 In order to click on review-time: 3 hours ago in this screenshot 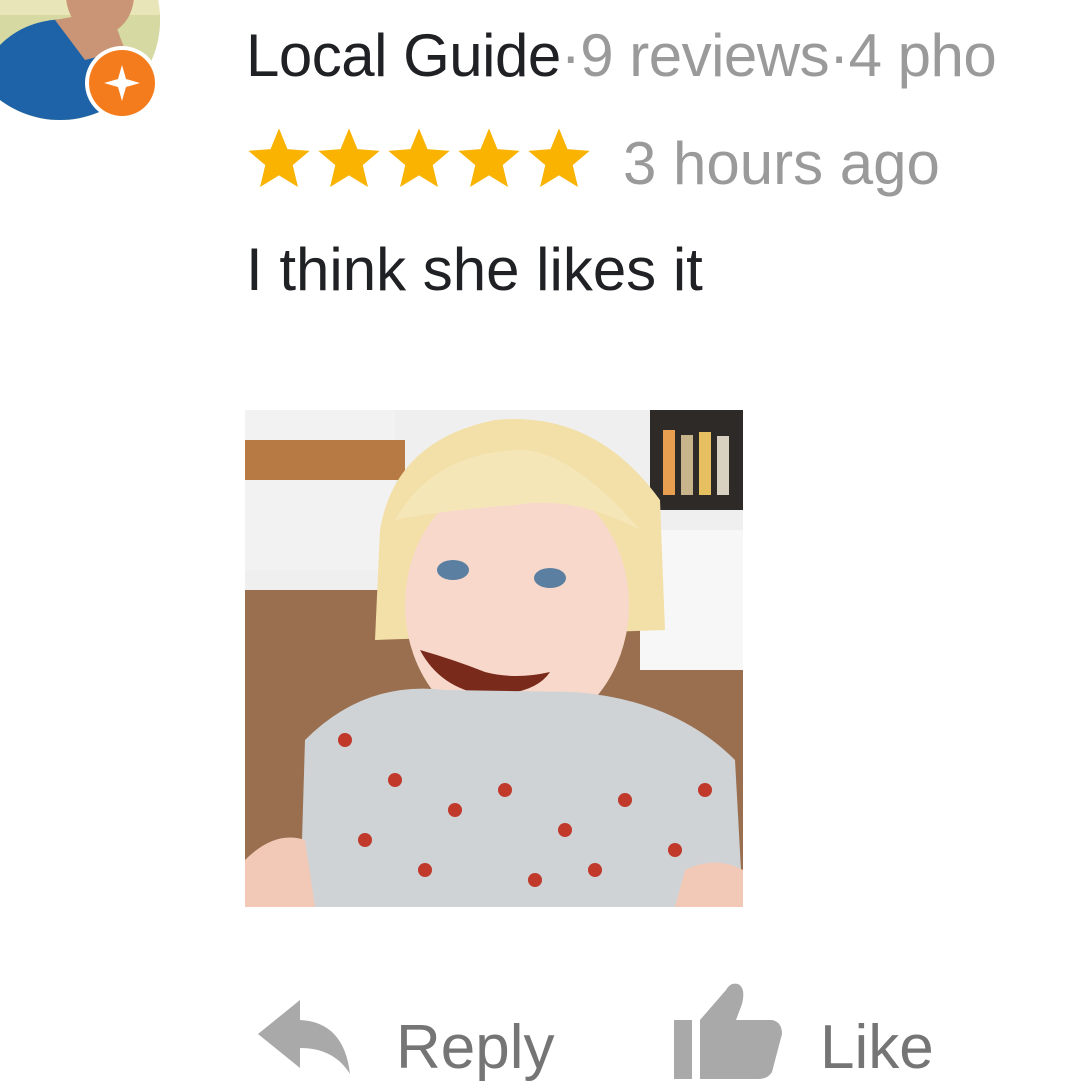, I will do `click(781, 163)`.